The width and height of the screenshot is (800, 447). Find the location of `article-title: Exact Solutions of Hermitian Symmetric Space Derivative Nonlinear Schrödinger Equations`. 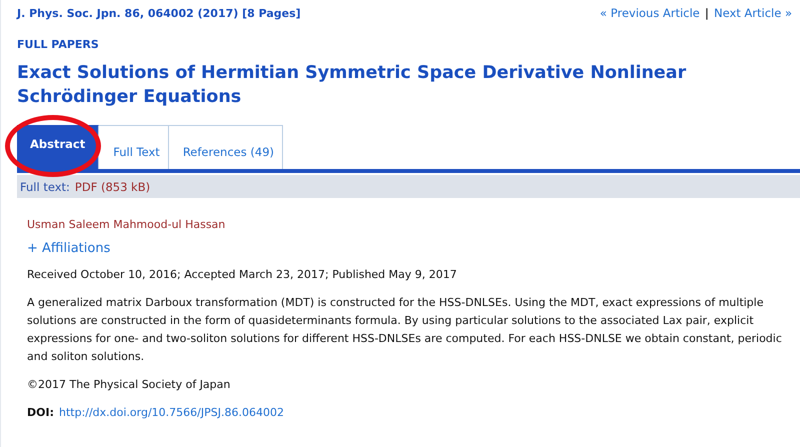

article-title: Exact Solutions of Hermitian Symmetric Space Derivative Nonlinear Schrödinger Equations is located at coordinates (352, 85).